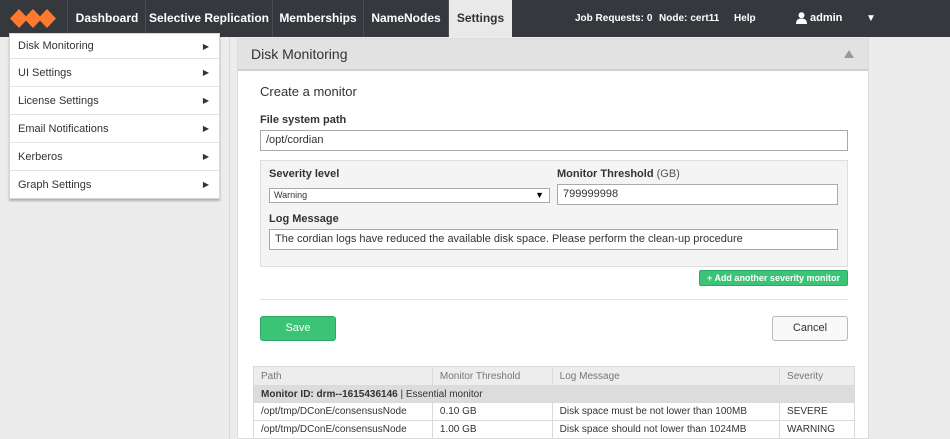  I want to click on job-requests-status: Job Requests: 0, so click(613, 18).